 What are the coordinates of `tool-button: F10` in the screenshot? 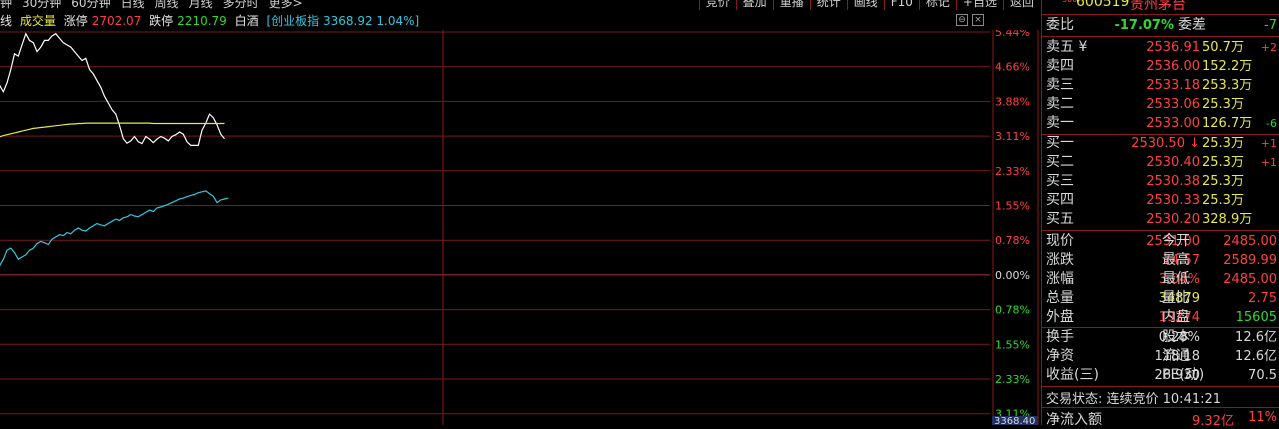 It's located at (901, 5).